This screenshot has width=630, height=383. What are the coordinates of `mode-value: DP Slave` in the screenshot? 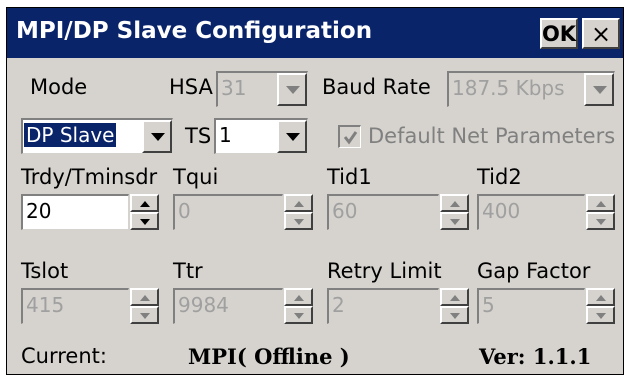 It's located at (70, 135).